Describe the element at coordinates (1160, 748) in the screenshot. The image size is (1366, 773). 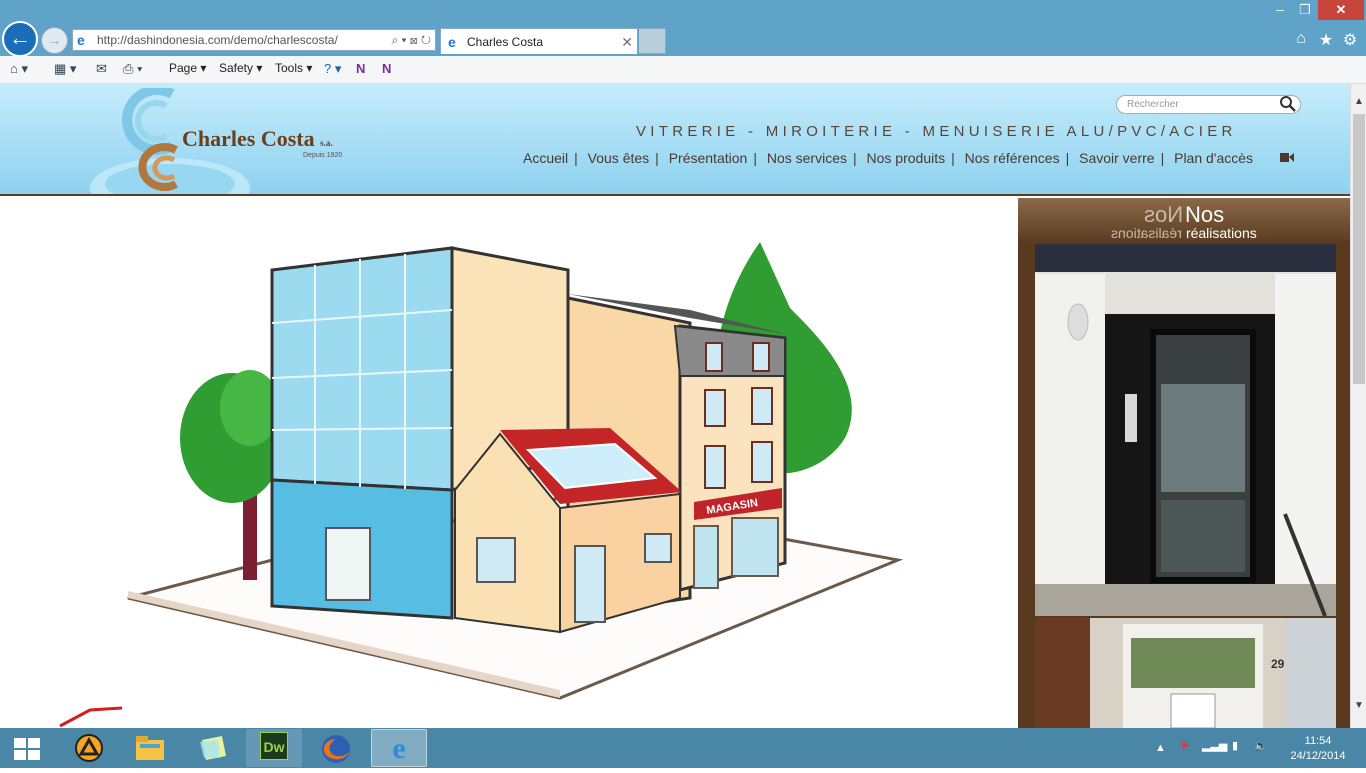
I see `tray-expand-icon: ▲` at that location.